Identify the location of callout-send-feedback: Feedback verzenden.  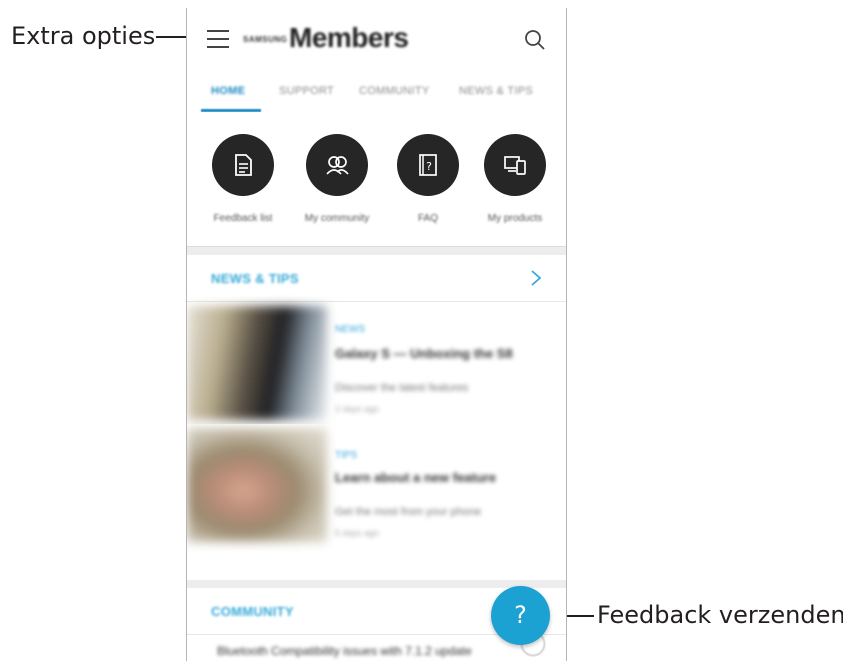
(720, 615).